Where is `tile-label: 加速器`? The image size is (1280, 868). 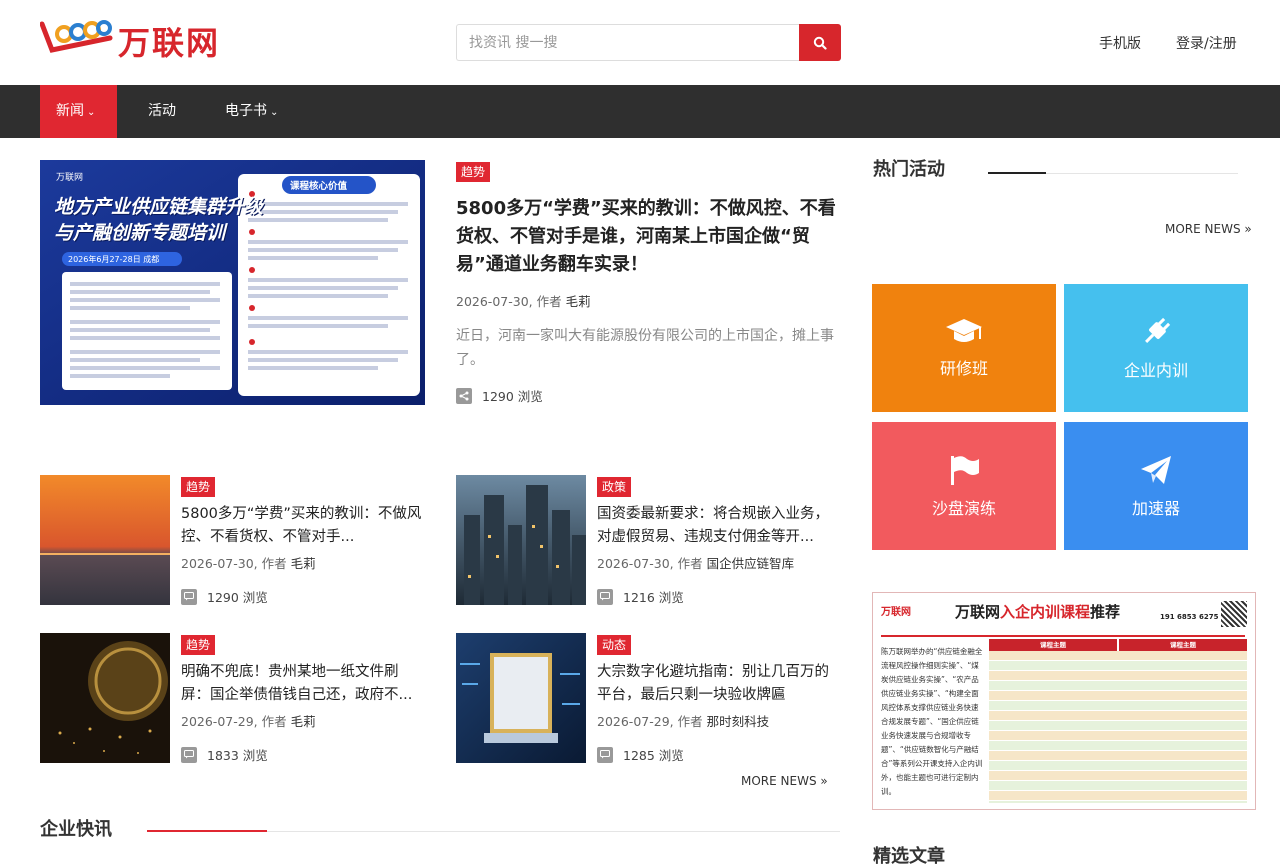
tile-label: 加速器 is located at coordinates (1155, 508).